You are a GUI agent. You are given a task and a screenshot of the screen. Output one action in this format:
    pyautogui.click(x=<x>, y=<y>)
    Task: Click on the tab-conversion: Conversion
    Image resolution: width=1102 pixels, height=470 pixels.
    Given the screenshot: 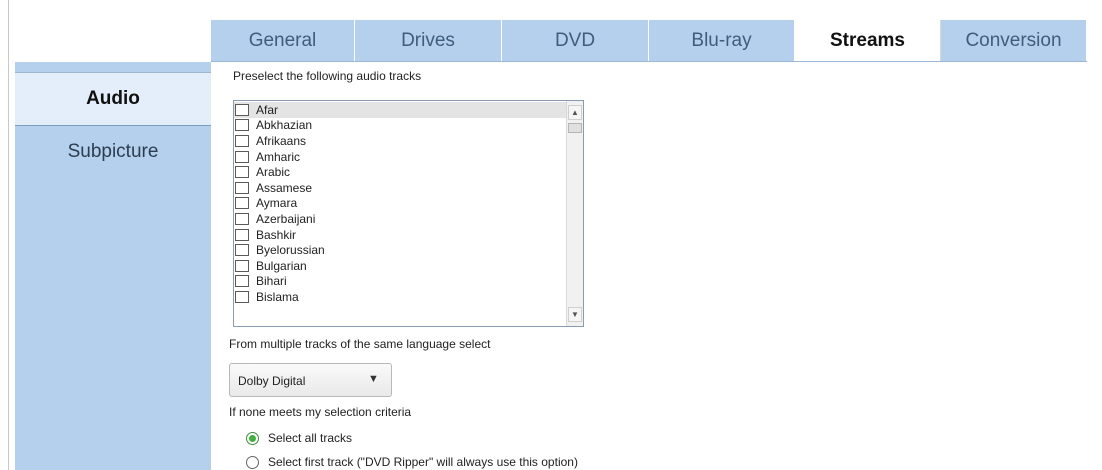 What is the action you would take?
    pyautogui.click(x=1014, y=41)
    